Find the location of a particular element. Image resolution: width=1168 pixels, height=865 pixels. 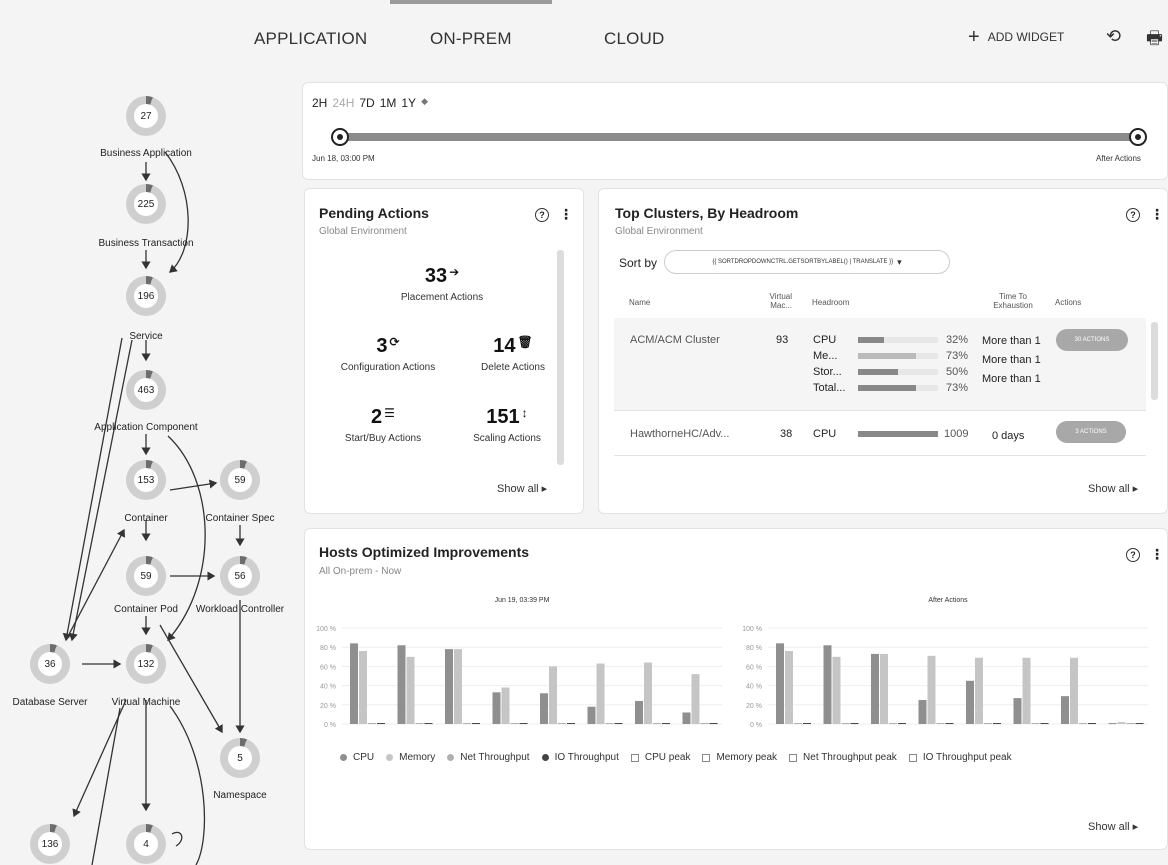

node-business-application: 27 is located at coordinates (146, 116).